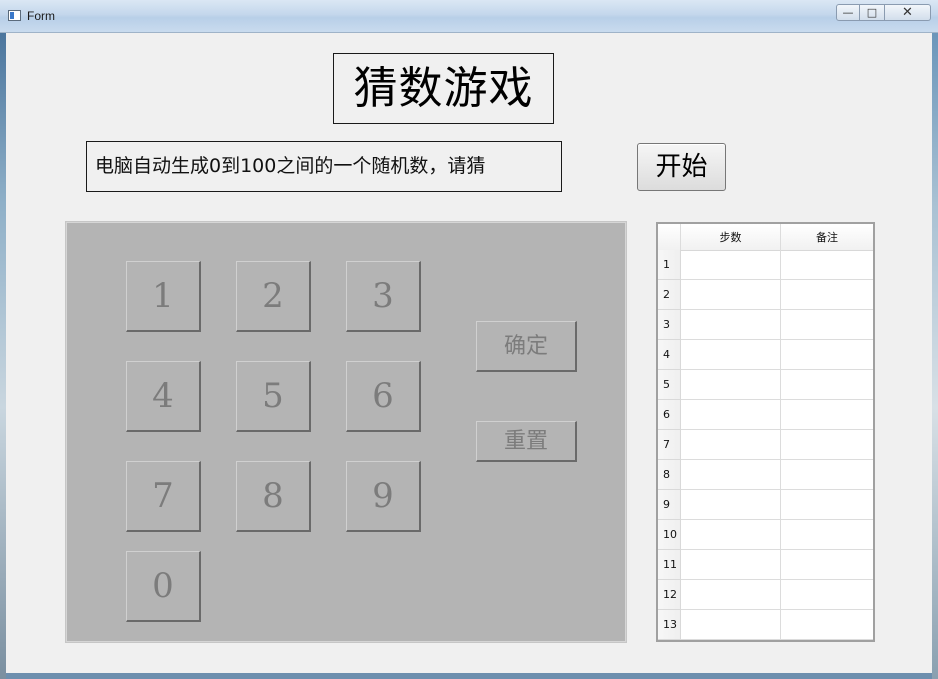  What do you see at coordinates (669, 445) in the screenshot?
I see `row-header: 7` at bounding box center [669, 445].